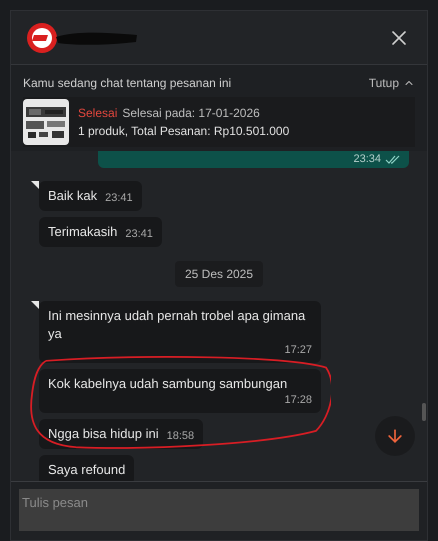  What do you see at coordinates (298, 350) in the screenshot?
I see `message-time: 17:27` at bounding box center [298, 350].